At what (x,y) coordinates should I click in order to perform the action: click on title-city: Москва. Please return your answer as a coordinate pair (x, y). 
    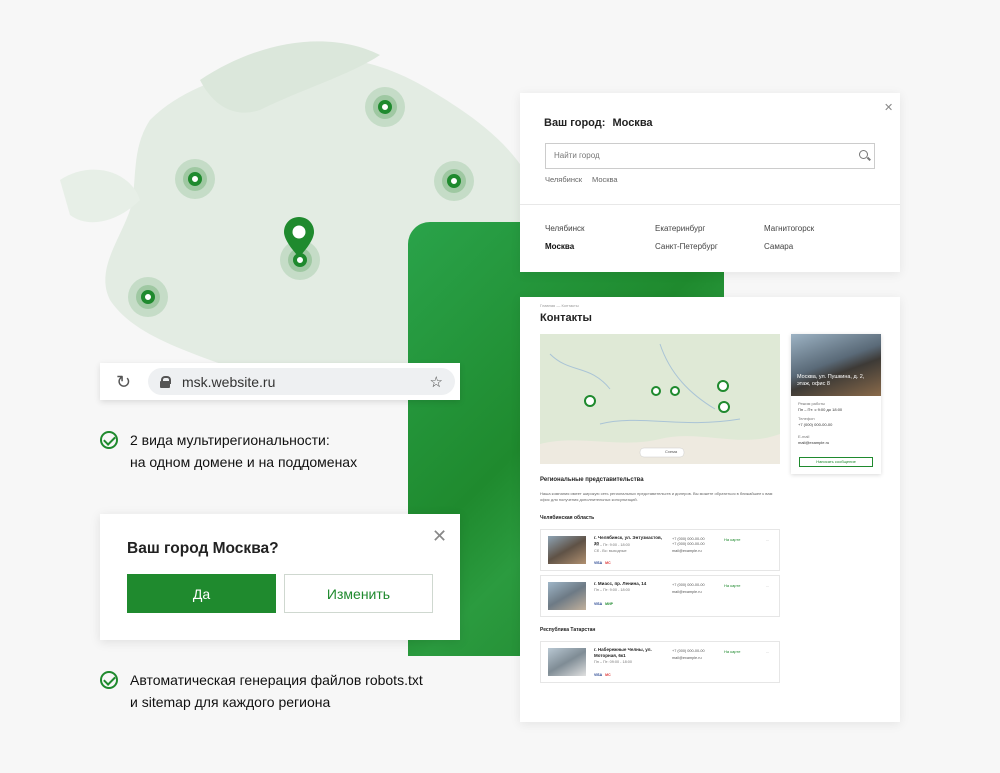
    Looking at the image, I should click on (632, 123).